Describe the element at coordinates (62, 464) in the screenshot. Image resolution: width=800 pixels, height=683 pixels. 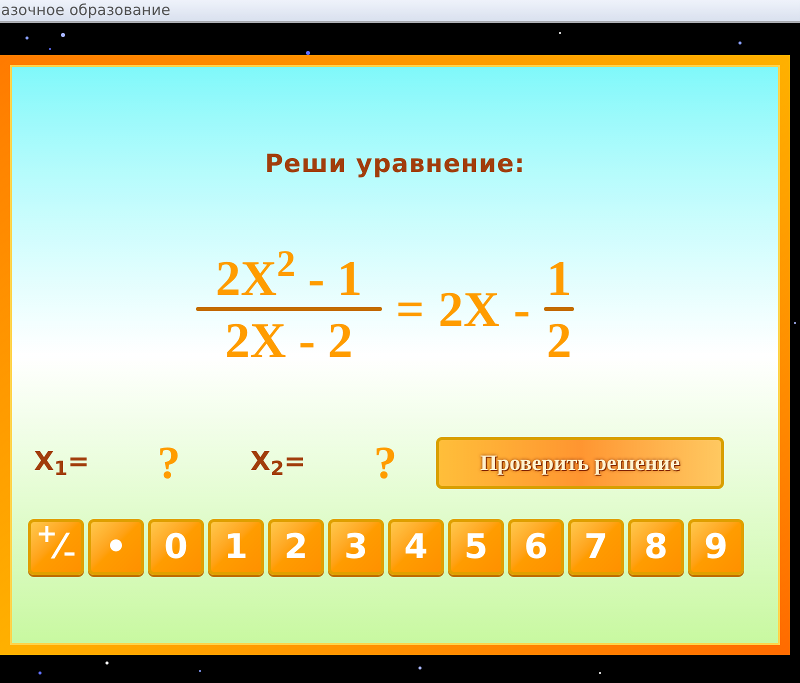
I see `answer-label: X$_{1}$=` at that location.